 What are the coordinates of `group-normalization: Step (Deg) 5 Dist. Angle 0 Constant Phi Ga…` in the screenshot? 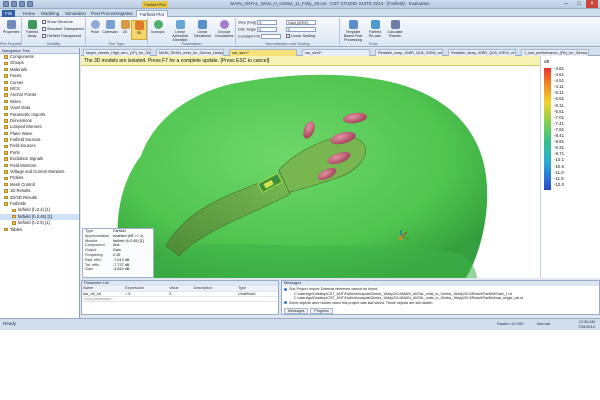 It's located at (288, 32).